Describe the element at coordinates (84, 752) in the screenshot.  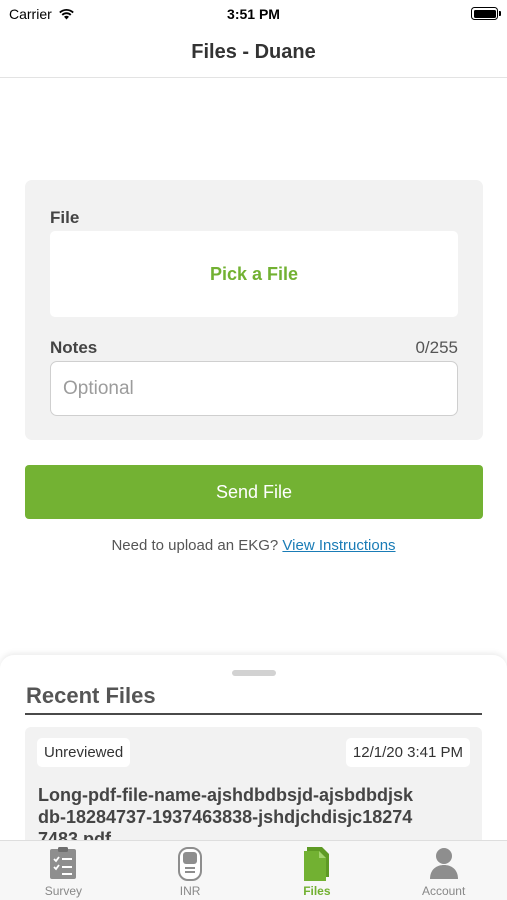
I see `status-badge: Unreviewed` at that location.